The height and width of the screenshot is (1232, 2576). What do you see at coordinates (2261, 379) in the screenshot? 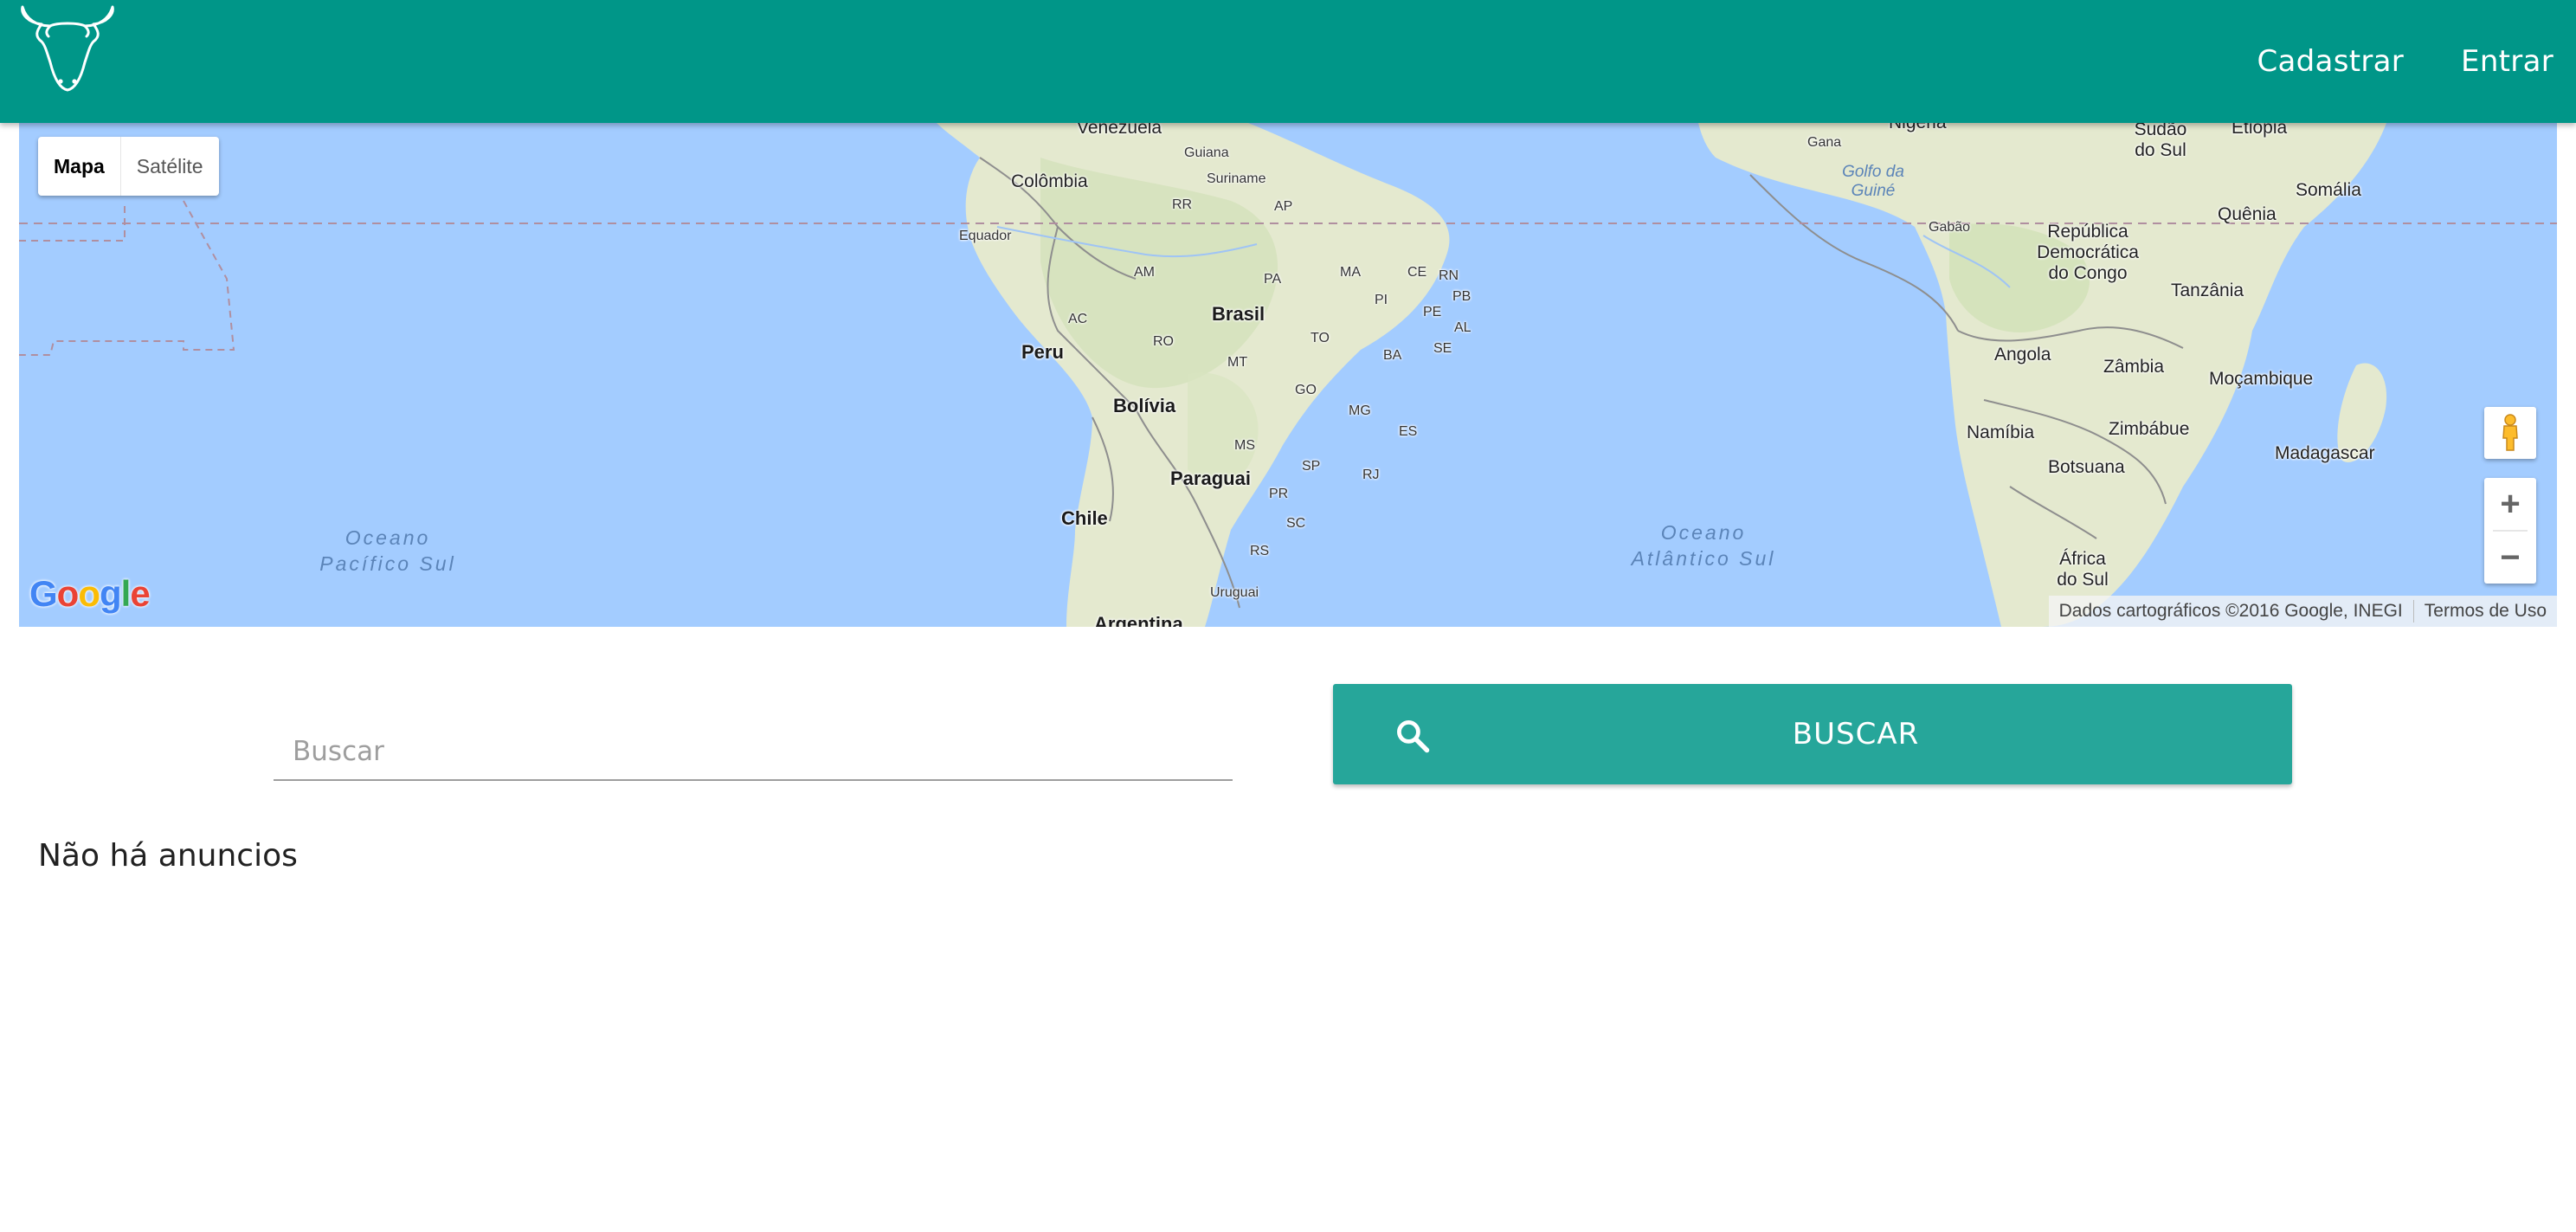
I see `map-label-mozambique: Moçambique` at bounding box center [2261, 379].